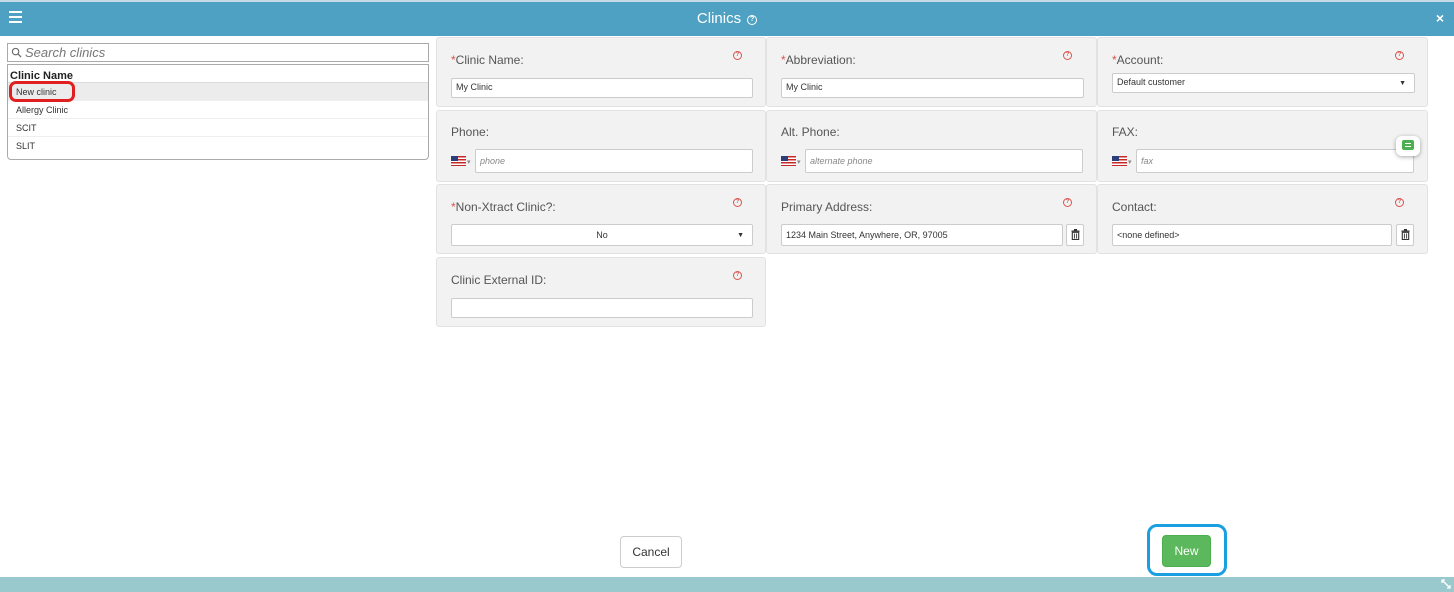 The height and width of the screenshot is (592, 1454). I want to click on list-item: SLIT, so click(218, 146).